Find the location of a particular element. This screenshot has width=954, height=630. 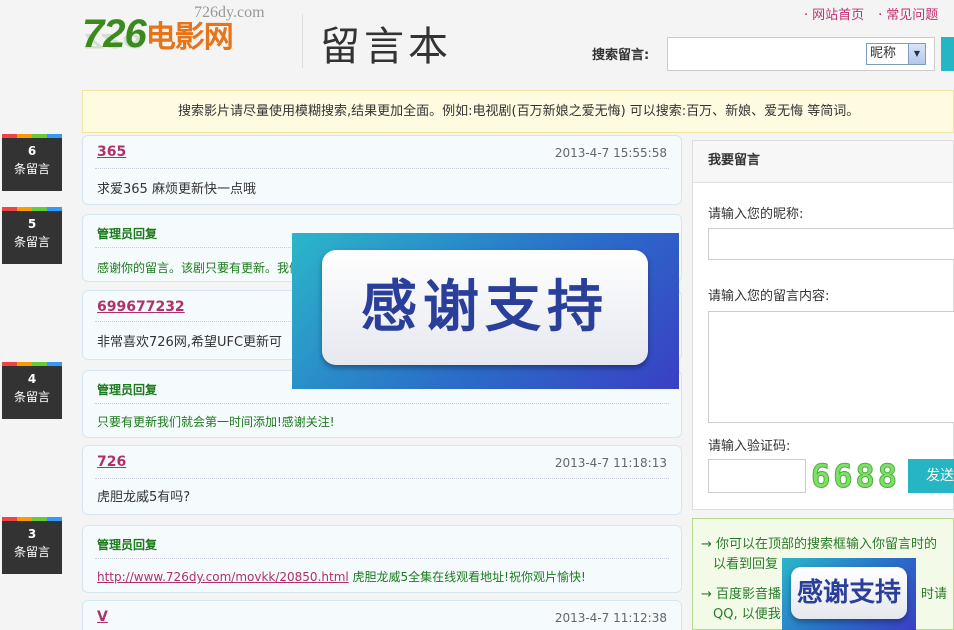

search-button is located at coordinates (947, 54).